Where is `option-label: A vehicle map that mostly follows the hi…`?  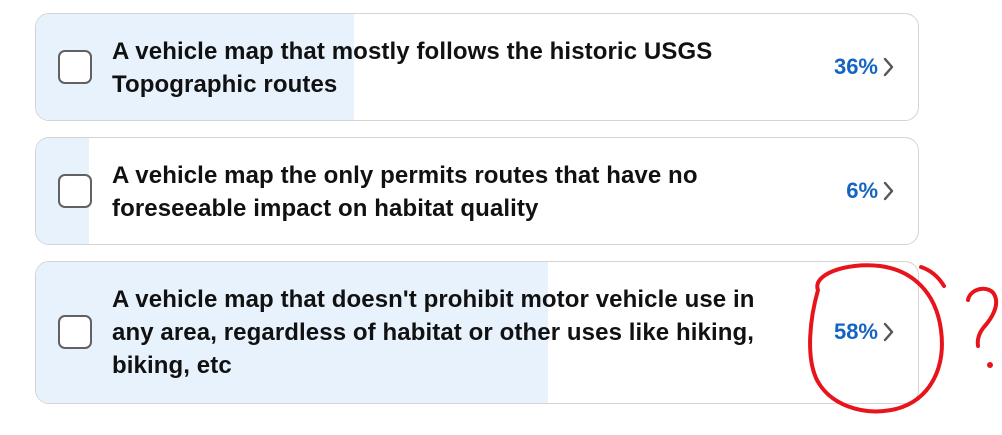 option-label: A vehicle map that mostly follows the hi… is located at coordinates (412, 68).